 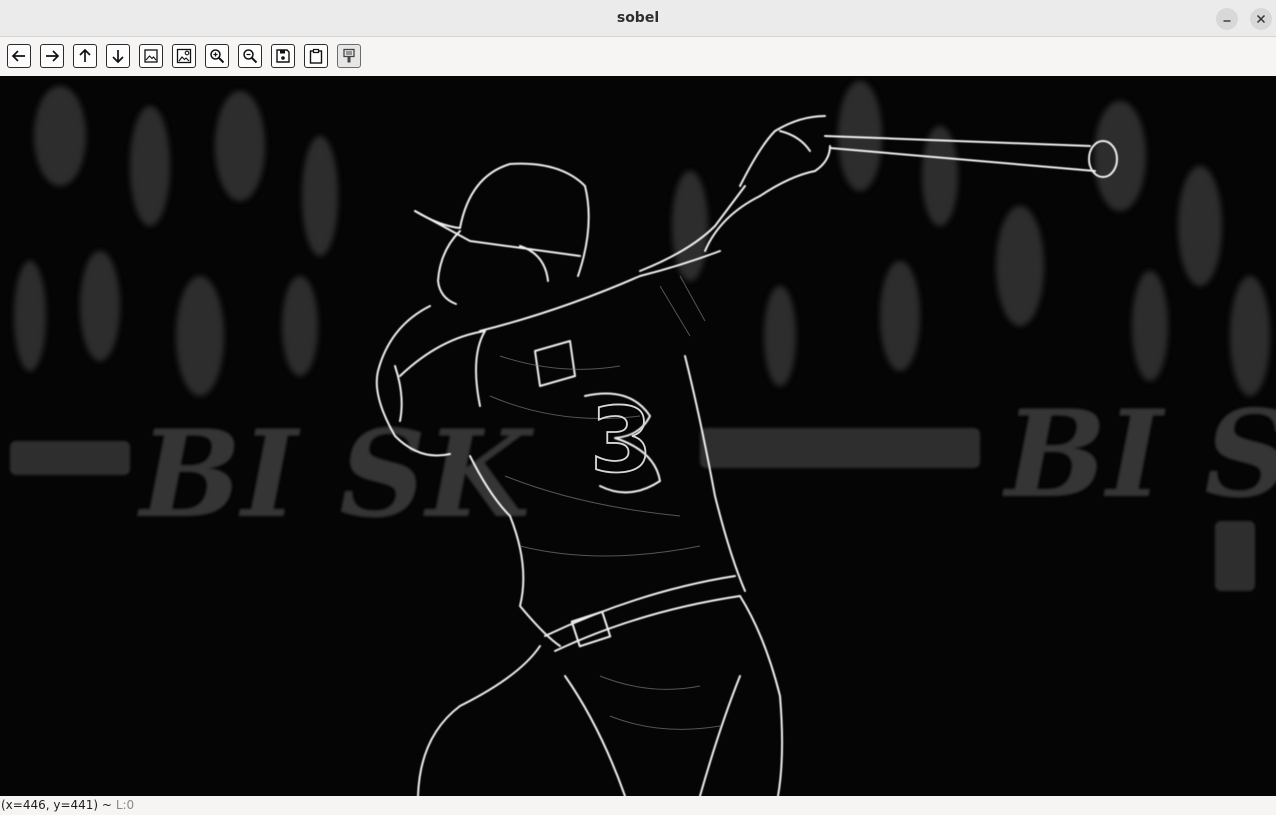 I want to click on arrow-down-icon, so click(x=118, y=57).